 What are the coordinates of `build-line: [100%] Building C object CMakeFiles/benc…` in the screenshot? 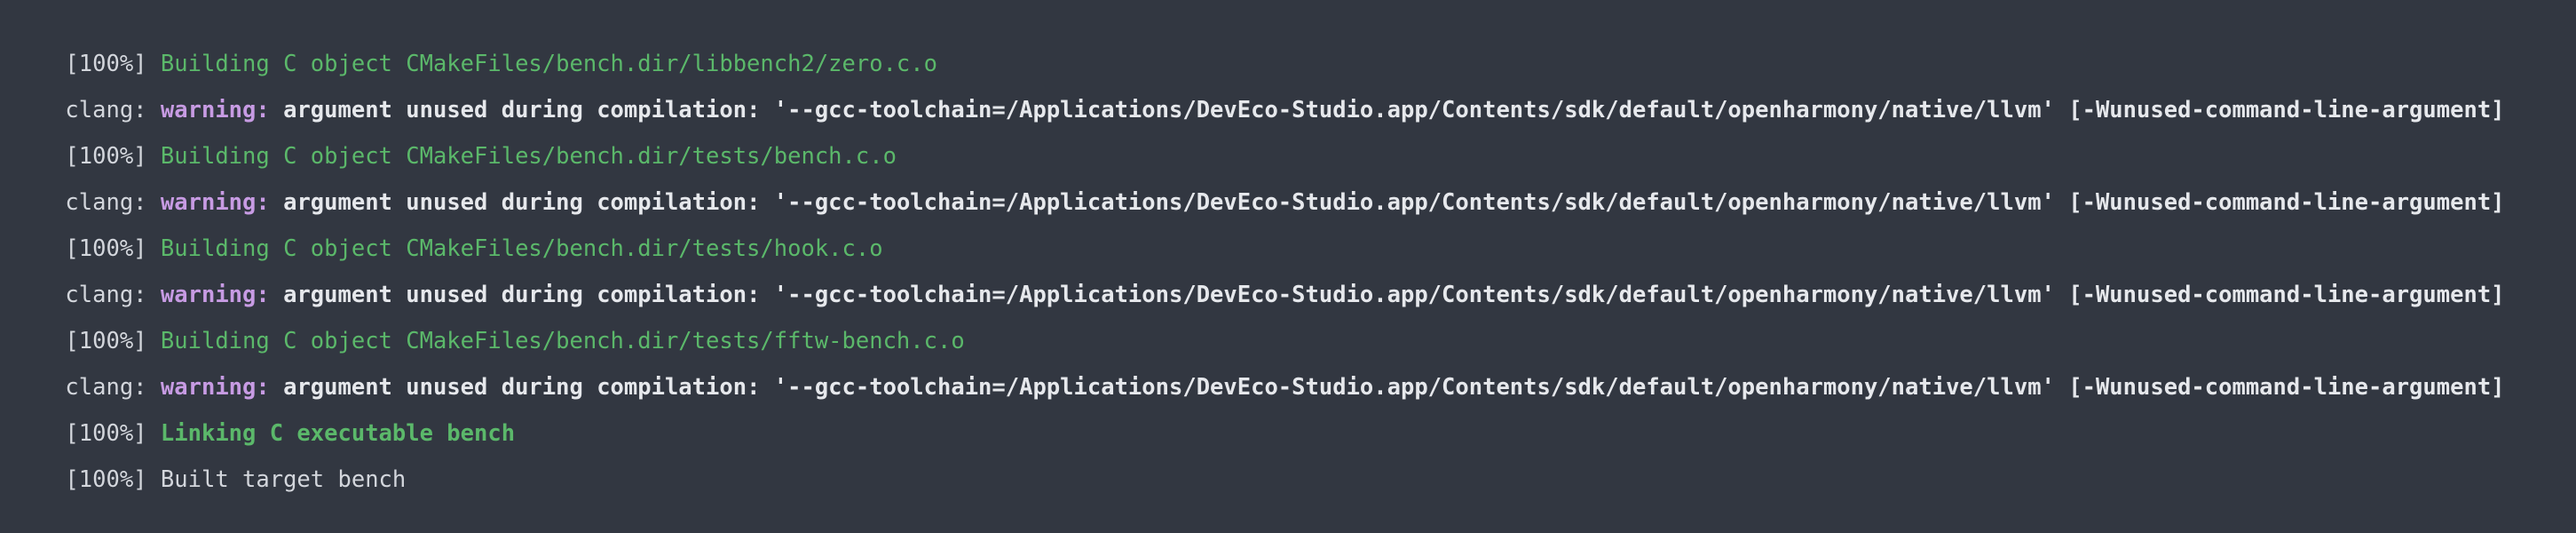 It's located at (1293, 44).